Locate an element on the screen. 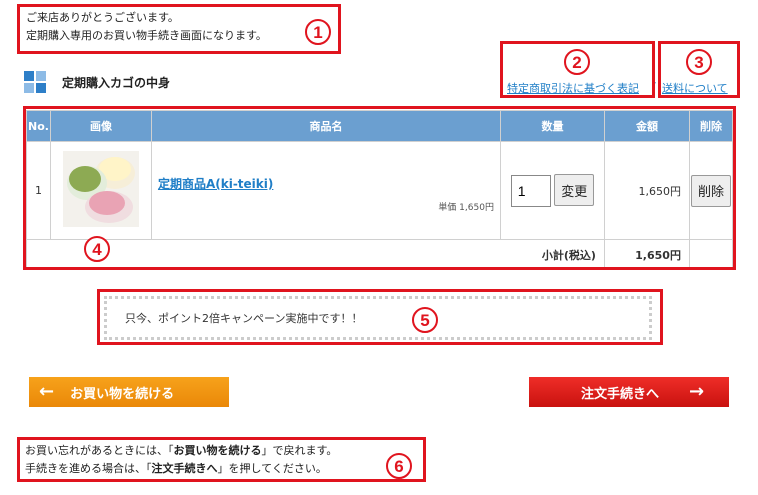  callout-2: 2 is located at coordinates (577, 62).